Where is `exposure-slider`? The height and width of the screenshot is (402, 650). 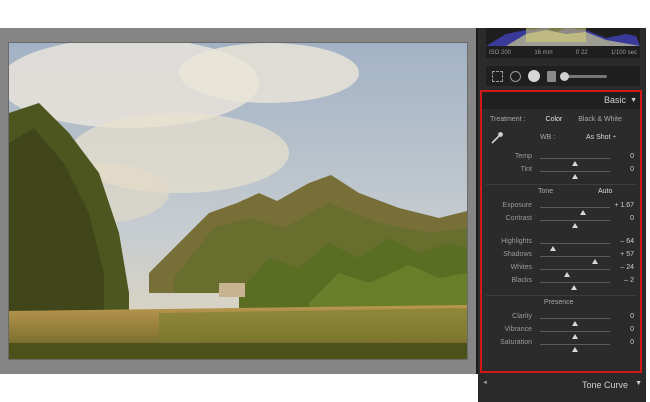 exposure-slider is located at coordinates (575, 211).